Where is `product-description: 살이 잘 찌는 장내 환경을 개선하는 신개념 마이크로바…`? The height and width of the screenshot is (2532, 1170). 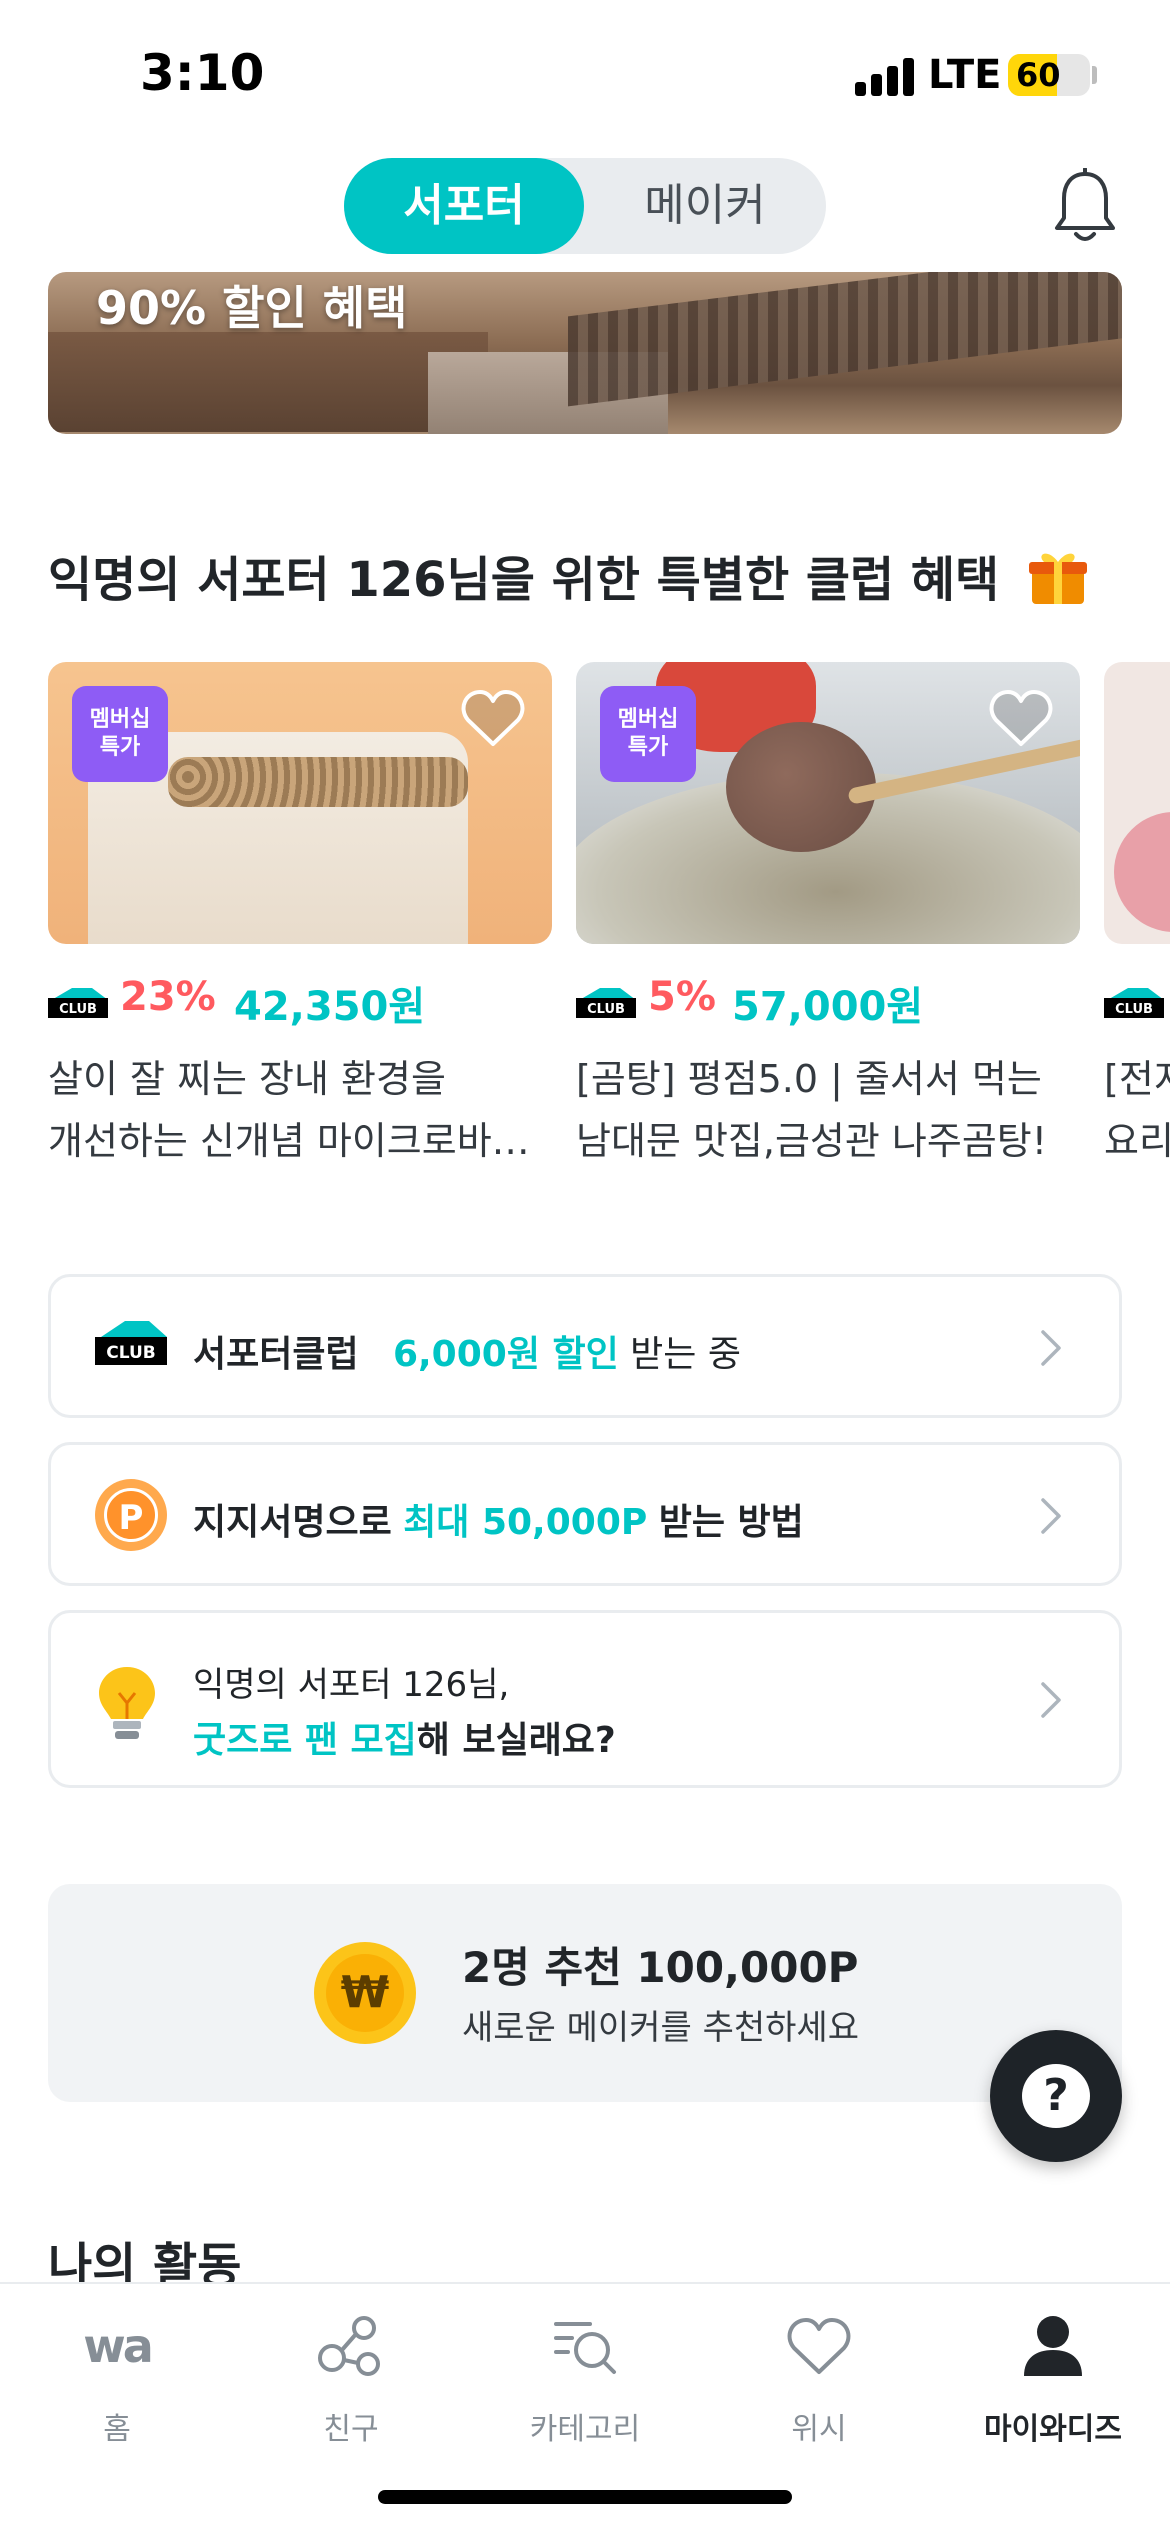
product-description: 살이 잘 찌는 장내 환경을 개선하는 신개념 마이크로바… is located at coordinates (300, 1110).